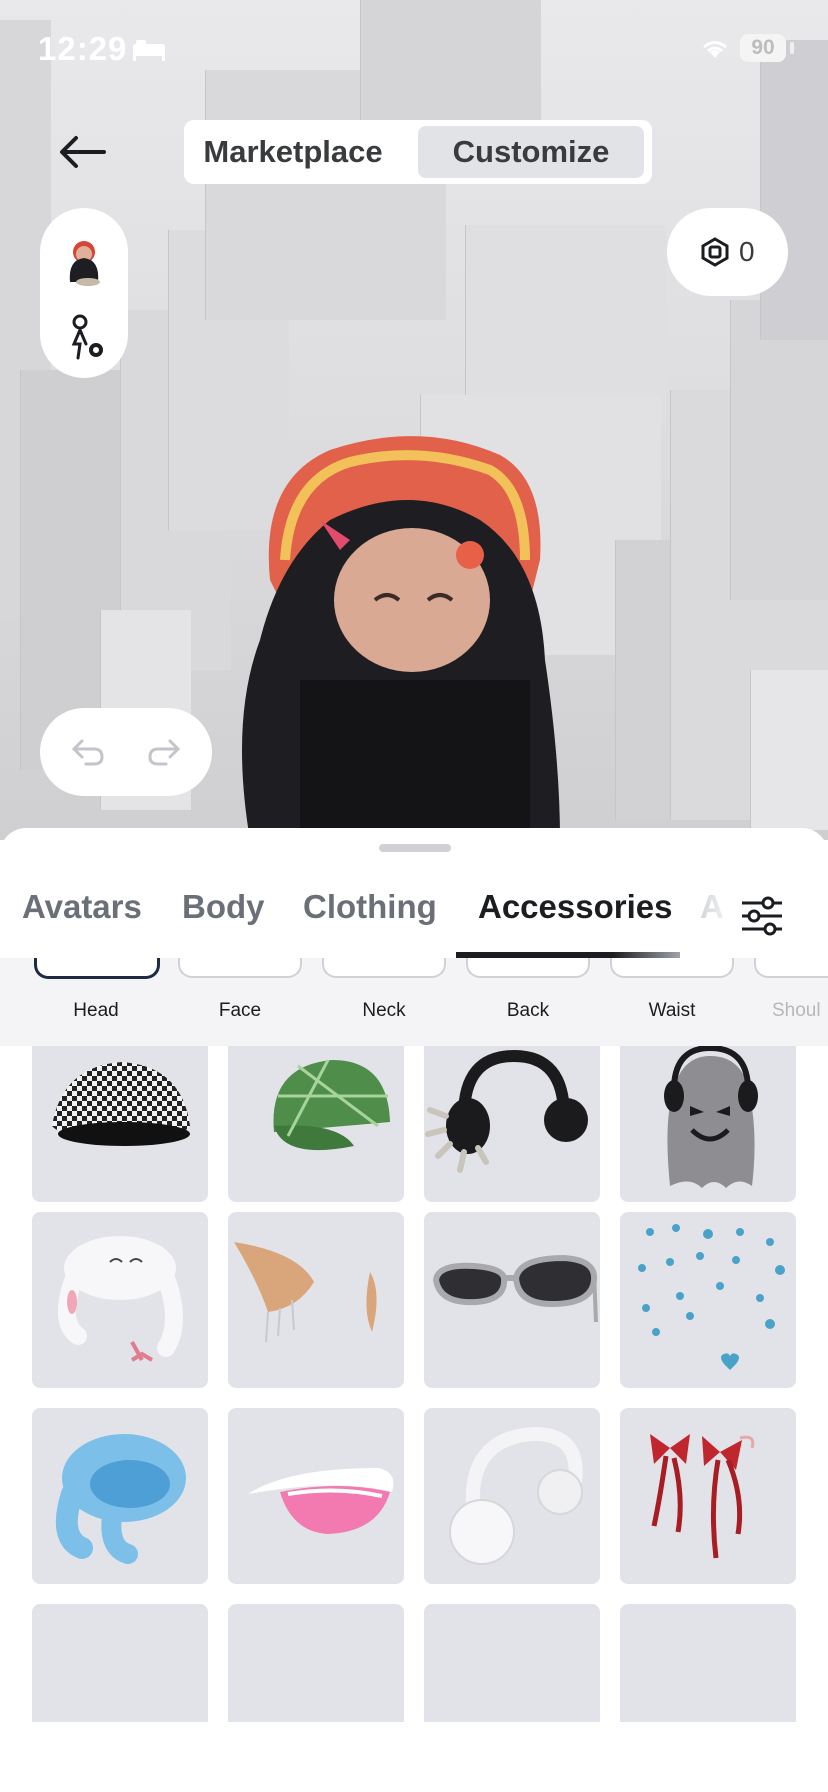  I want to click on bunny-hat-icon, so click(120, 1299).